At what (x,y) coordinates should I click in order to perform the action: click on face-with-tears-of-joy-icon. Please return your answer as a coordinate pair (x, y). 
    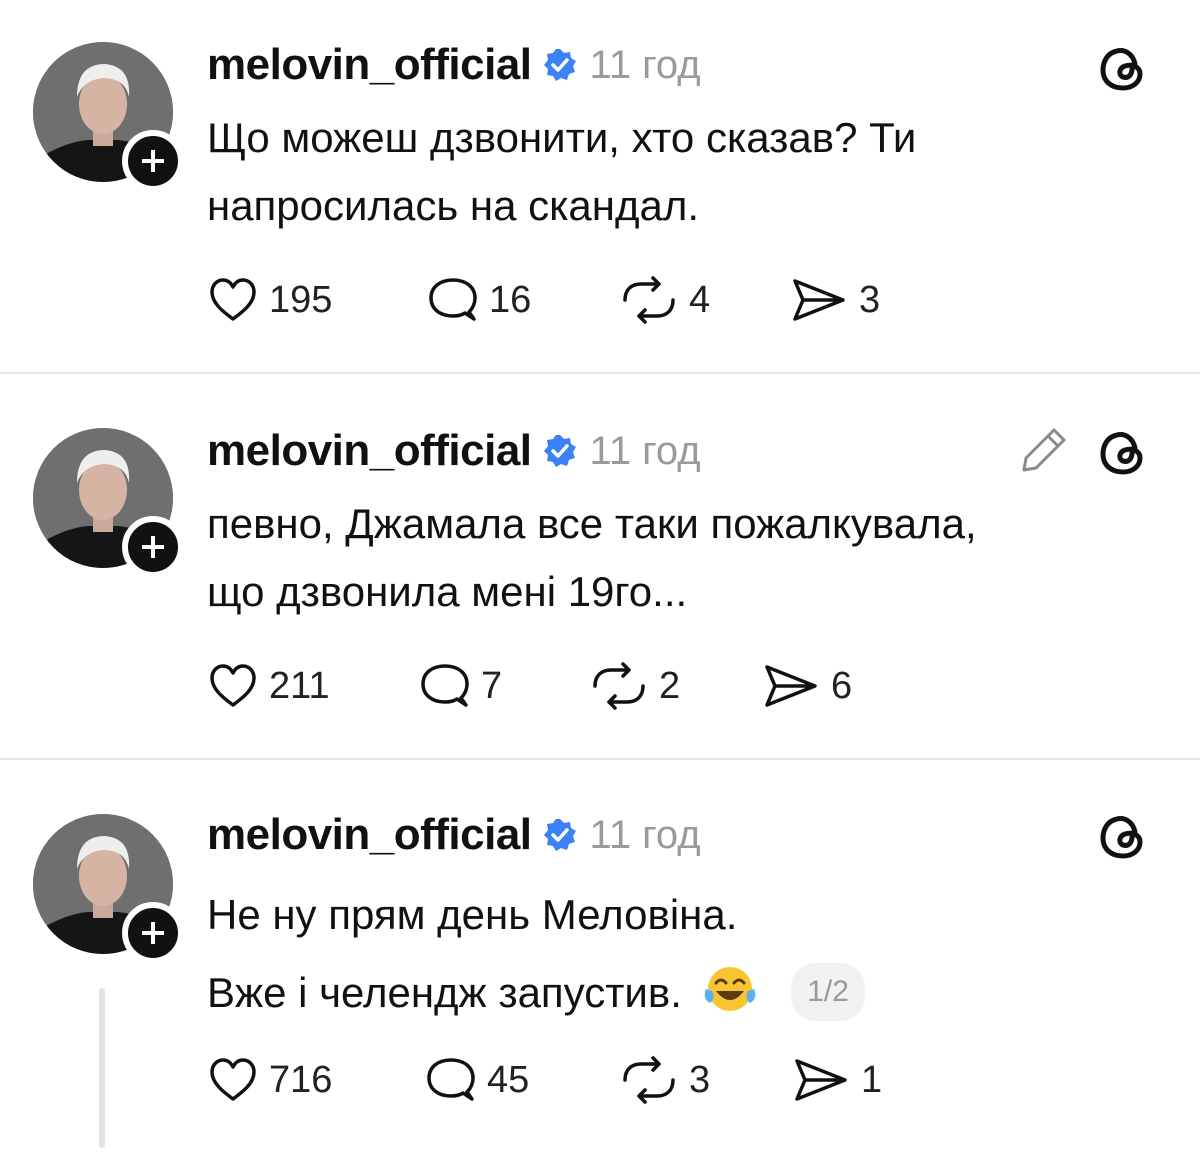
    Looking at the image, I should click on (729, 989).